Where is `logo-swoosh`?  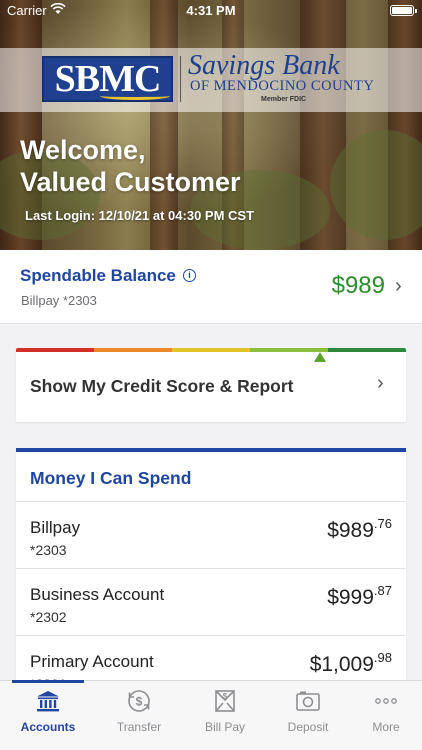 logo-swoosh is located at coordinates (135, 96).